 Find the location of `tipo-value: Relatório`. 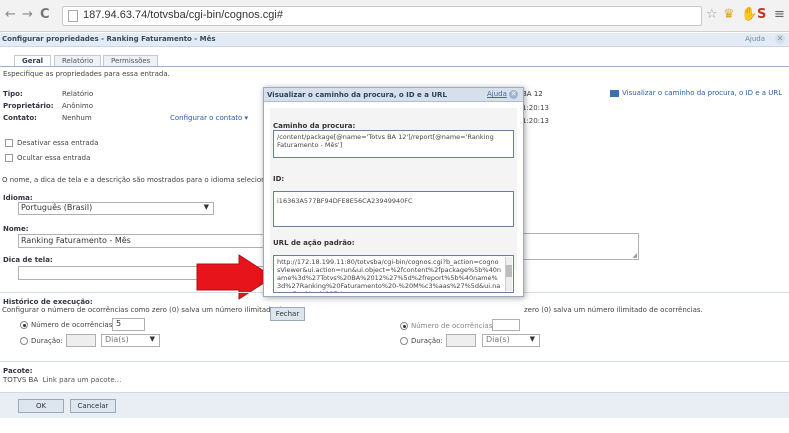

tipo-value: Relatório is located at coordinates (78, 94).